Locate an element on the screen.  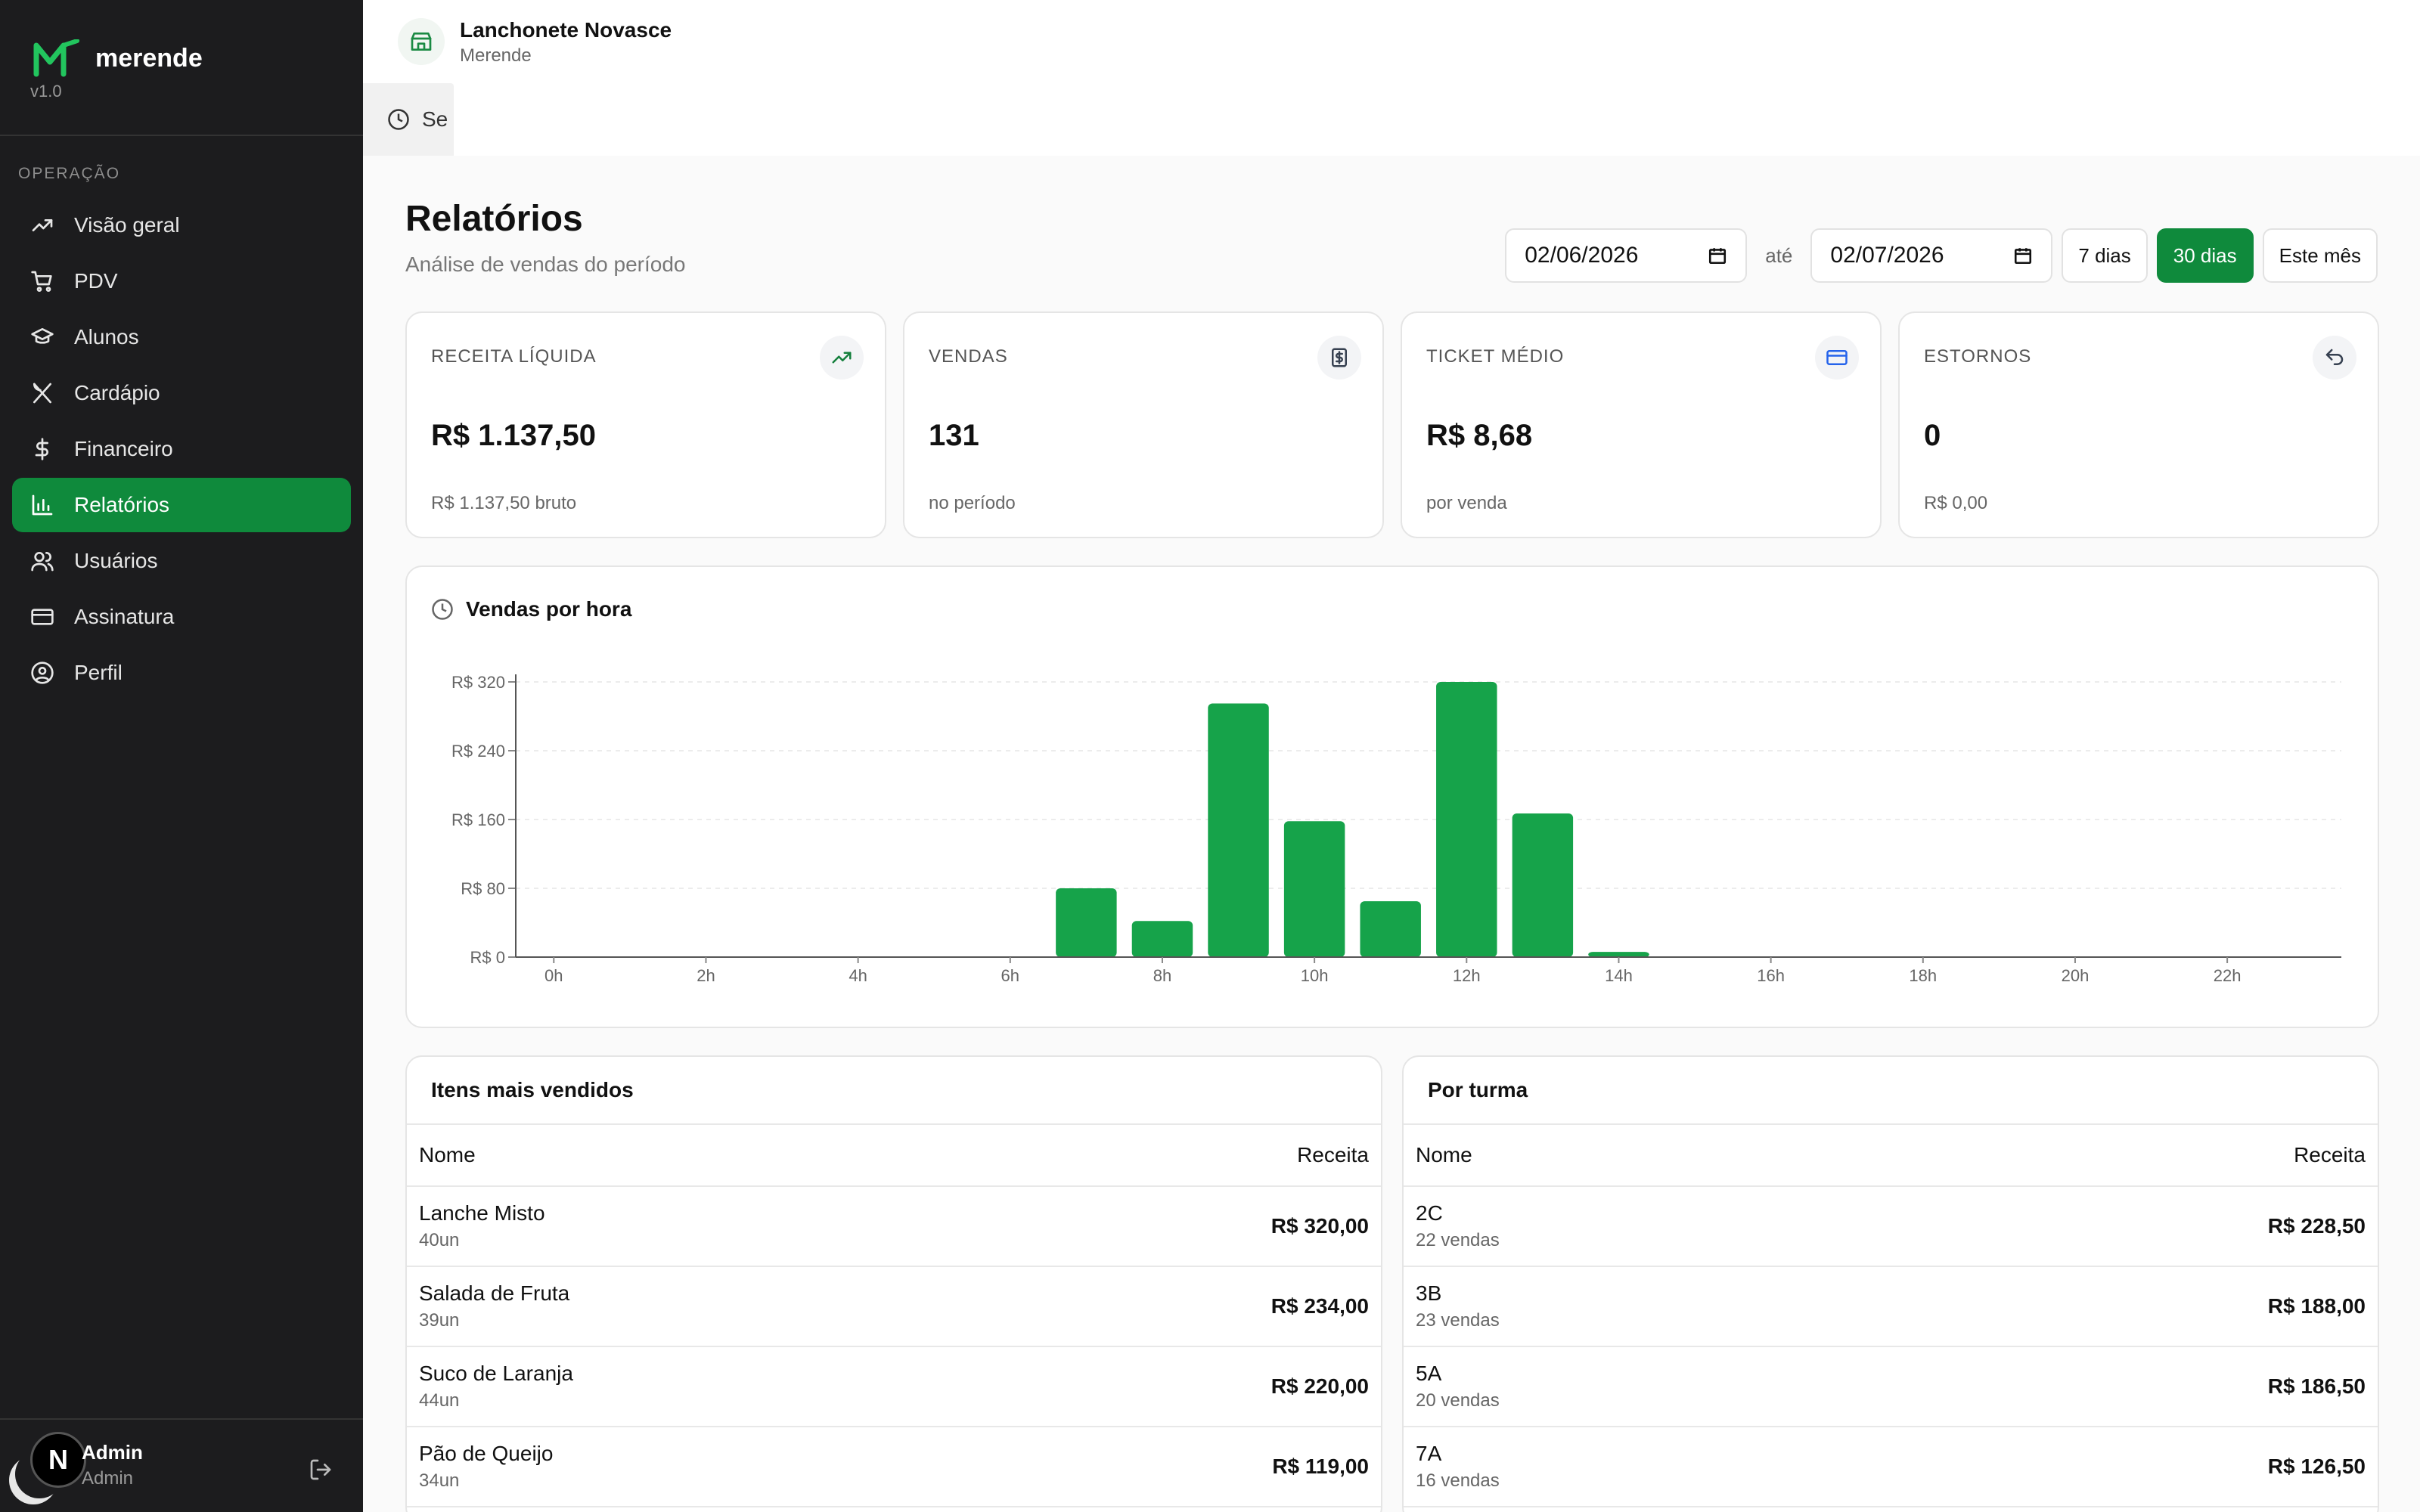
row-sub: 40un is located at coordinates (439, 1240).